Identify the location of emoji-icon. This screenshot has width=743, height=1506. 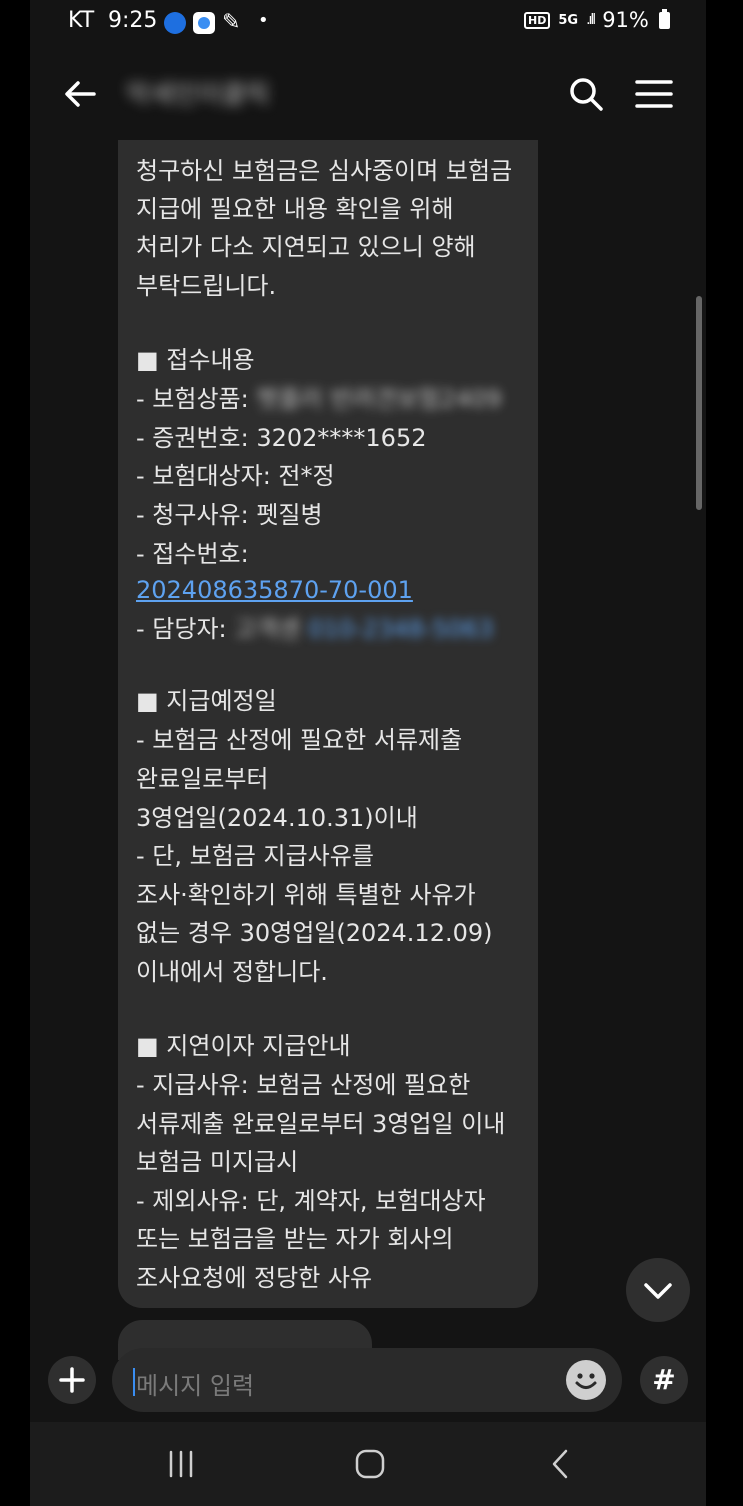
(586, 1381).